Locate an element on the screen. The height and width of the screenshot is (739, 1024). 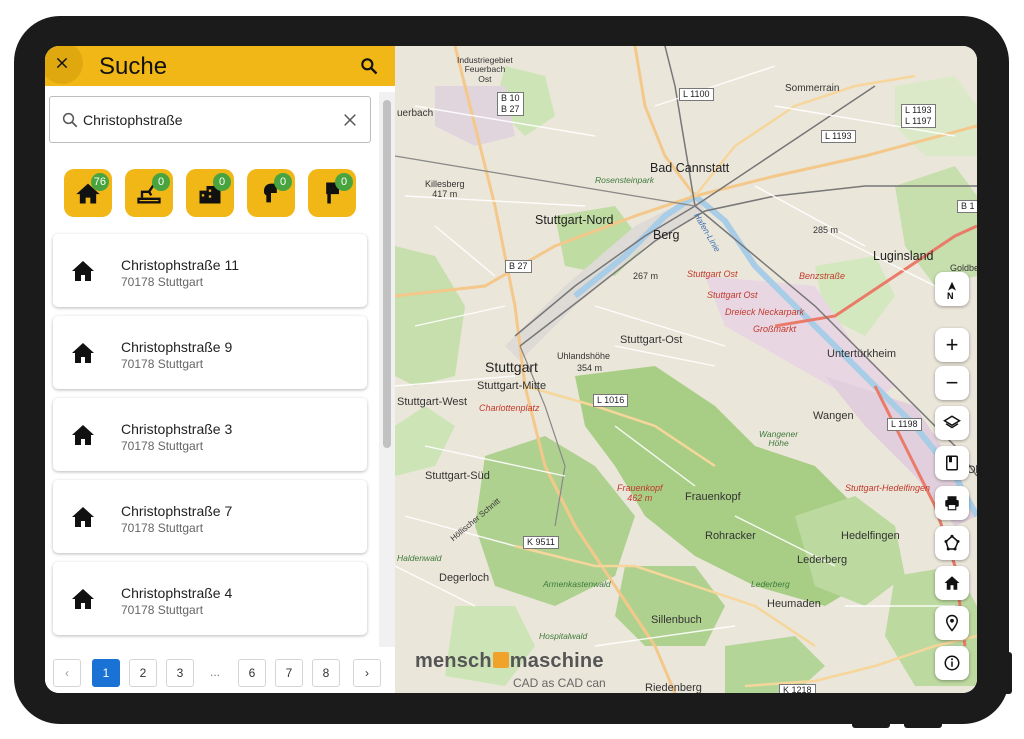
printer-icon is located at coordinates (952, 503).